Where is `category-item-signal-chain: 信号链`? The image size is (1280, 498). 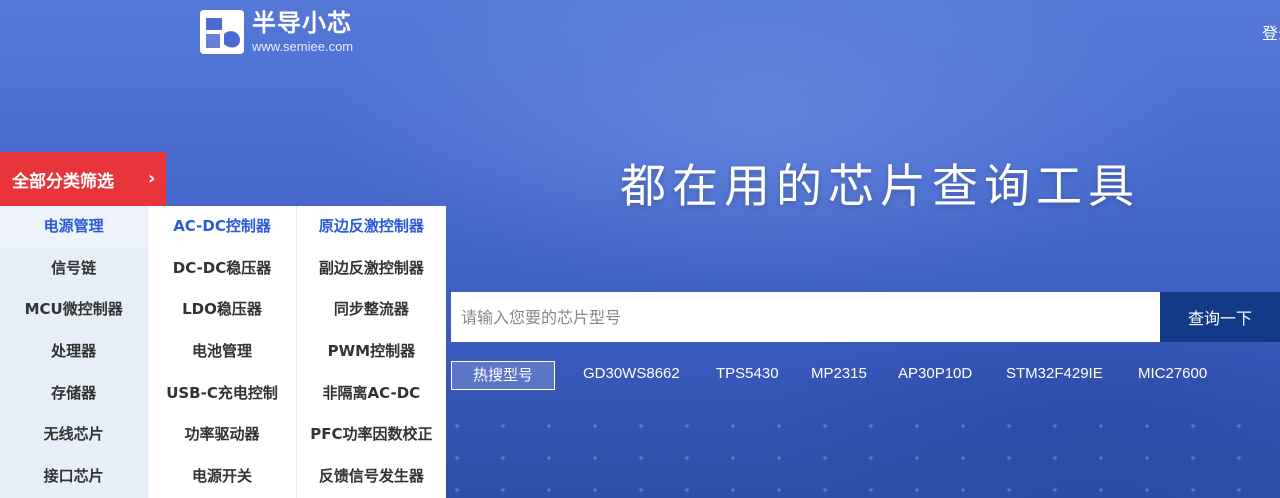 category-item-signal-chain: 信号链 is located at coordinates (73, 269).